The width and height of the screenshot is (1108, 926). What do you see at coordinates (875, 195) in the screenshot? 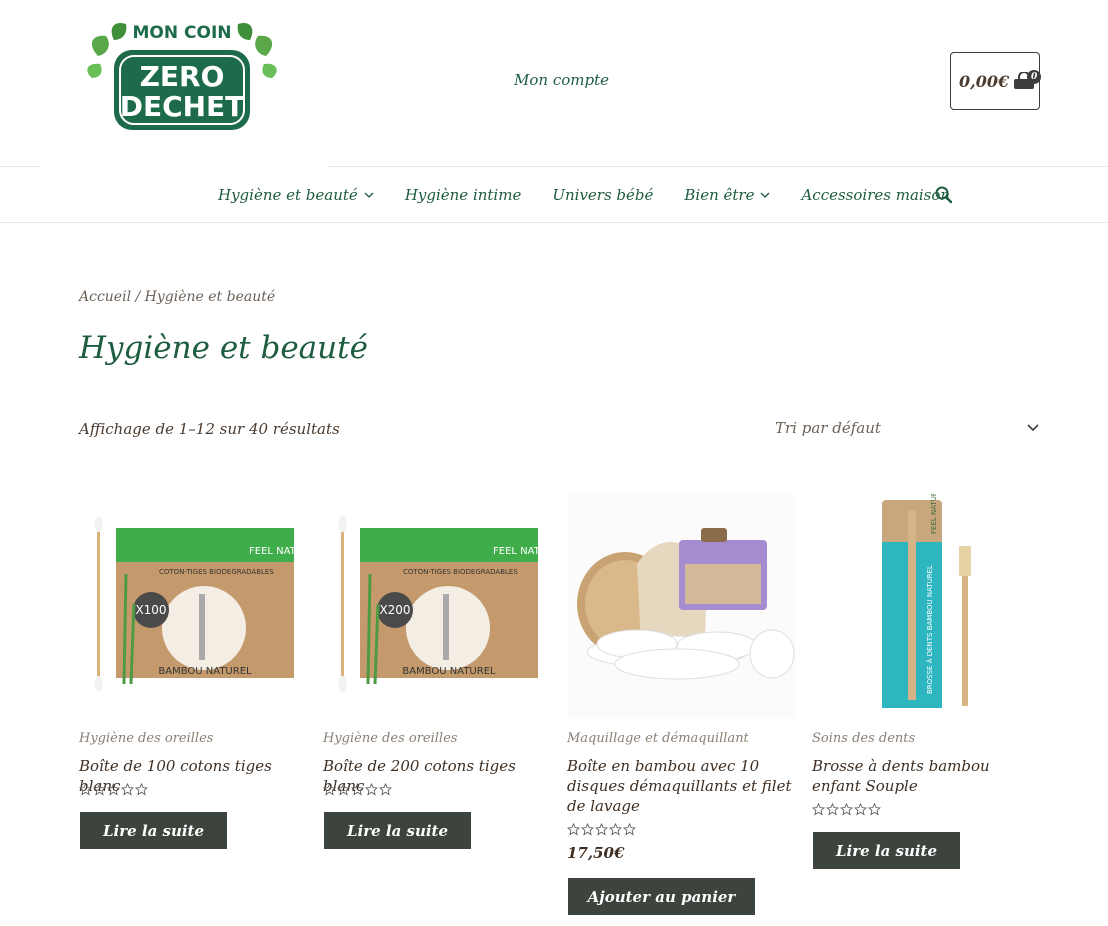
I see `nav-item-accessoires-maison: Accessoires maison` at bounding box center [875, 195].